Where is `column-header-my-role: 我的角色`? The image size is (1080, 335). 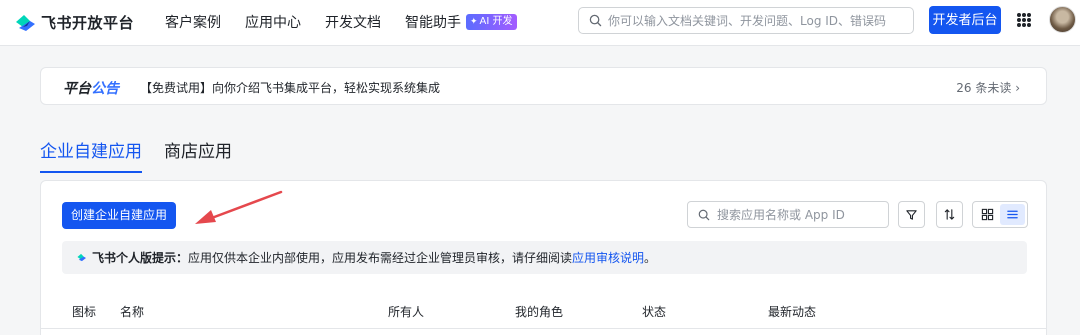
column-header-my-role: 我的角色 is located at coordinates (539, 312).